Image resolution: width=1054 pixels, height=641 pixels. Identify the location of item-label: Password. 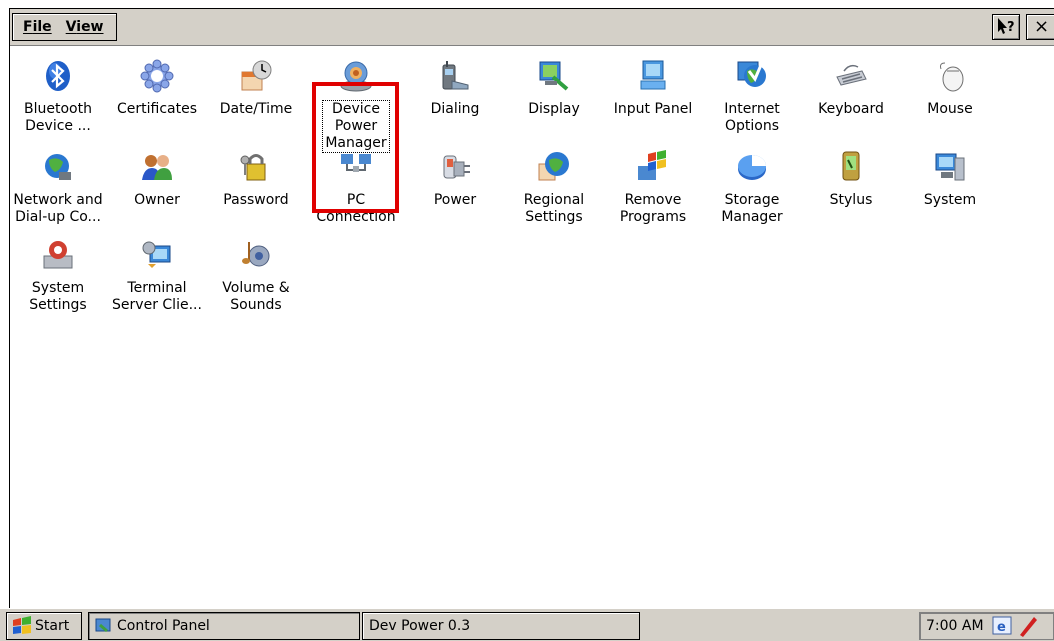
(256, 200).